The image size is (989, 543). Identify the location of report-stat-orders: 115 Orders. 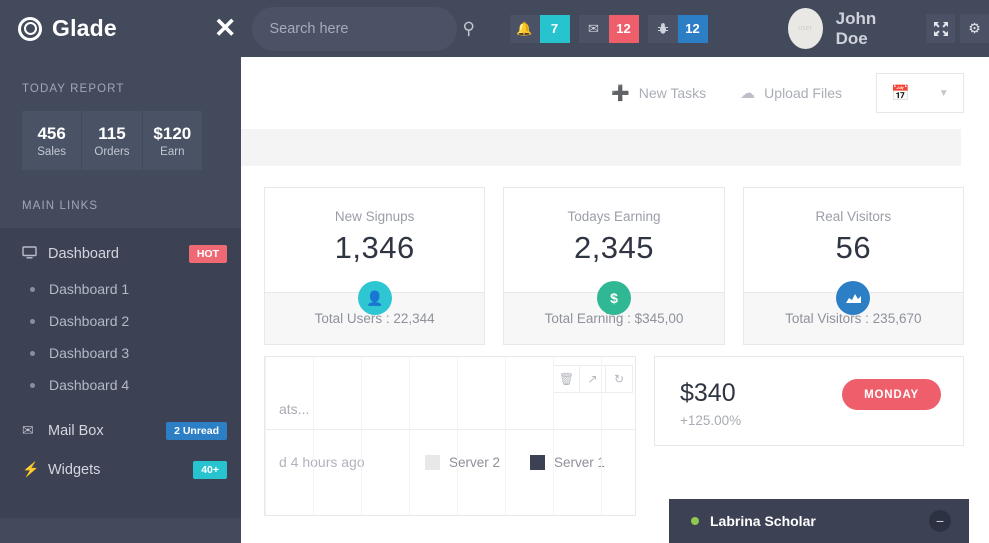
(112, 140).